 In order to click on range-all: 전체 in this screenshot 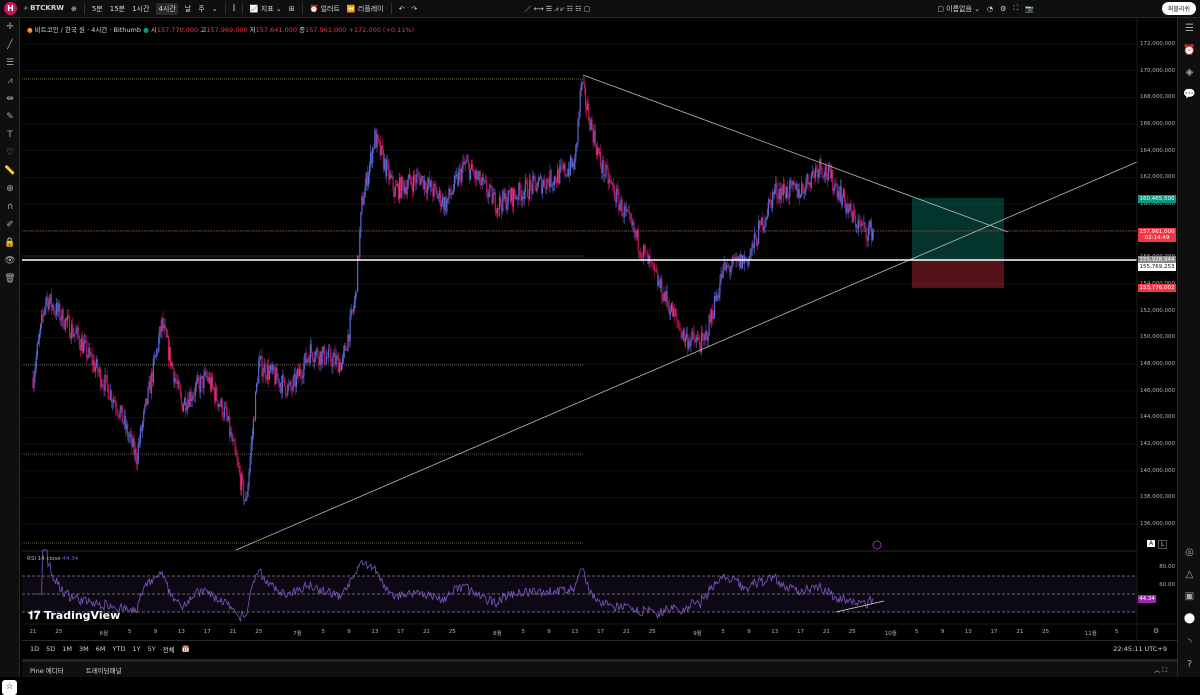, I will do `click(169, 649)`.